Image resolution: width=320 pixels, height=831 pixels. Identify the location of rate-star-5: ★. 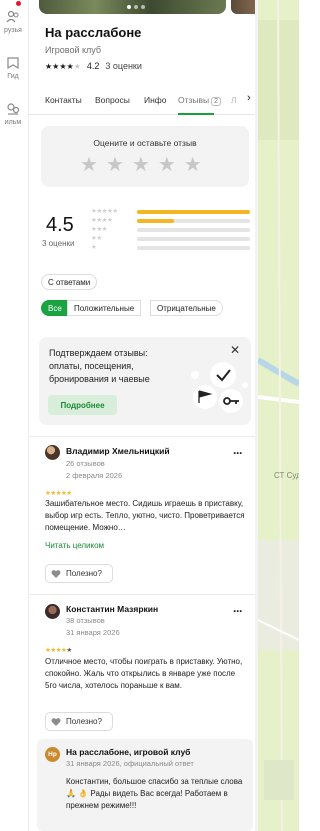
(193, 165).